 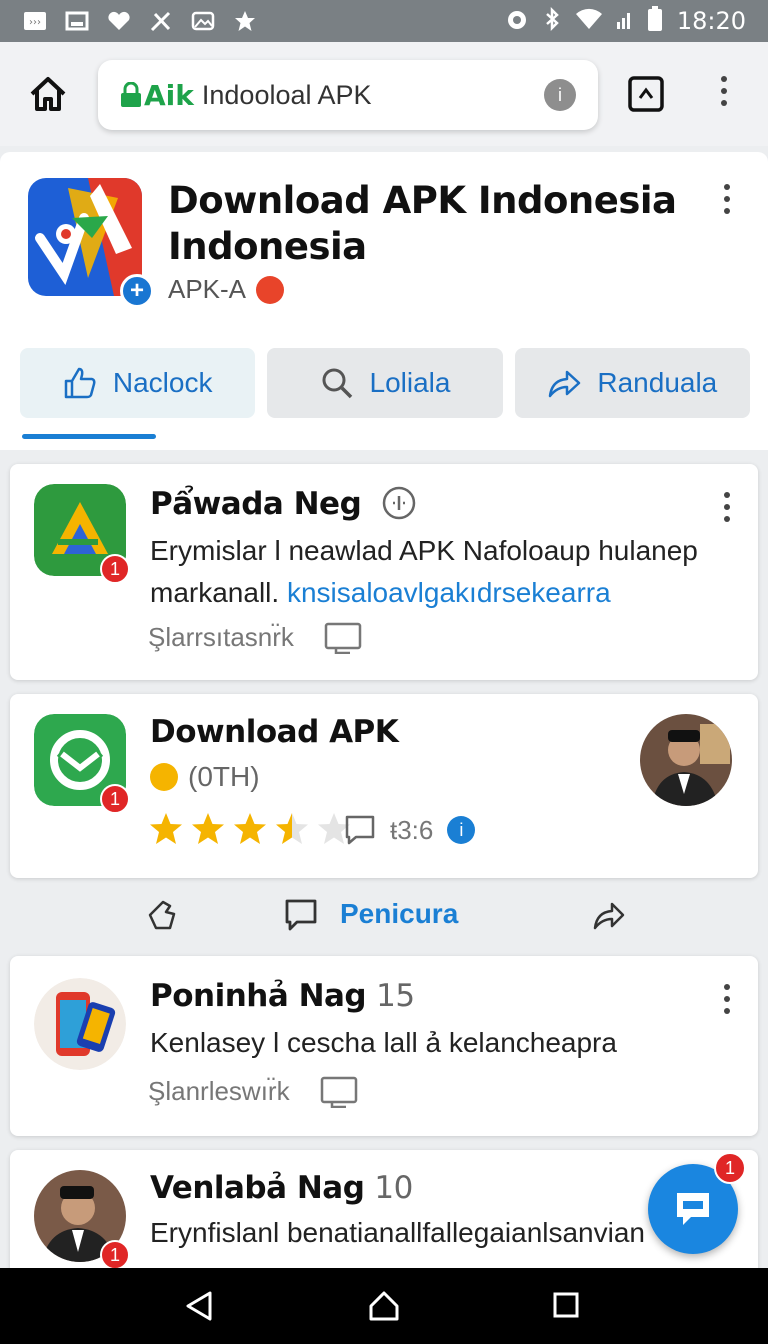 I want to click on gallery-icon, so click(x=203, y=21).